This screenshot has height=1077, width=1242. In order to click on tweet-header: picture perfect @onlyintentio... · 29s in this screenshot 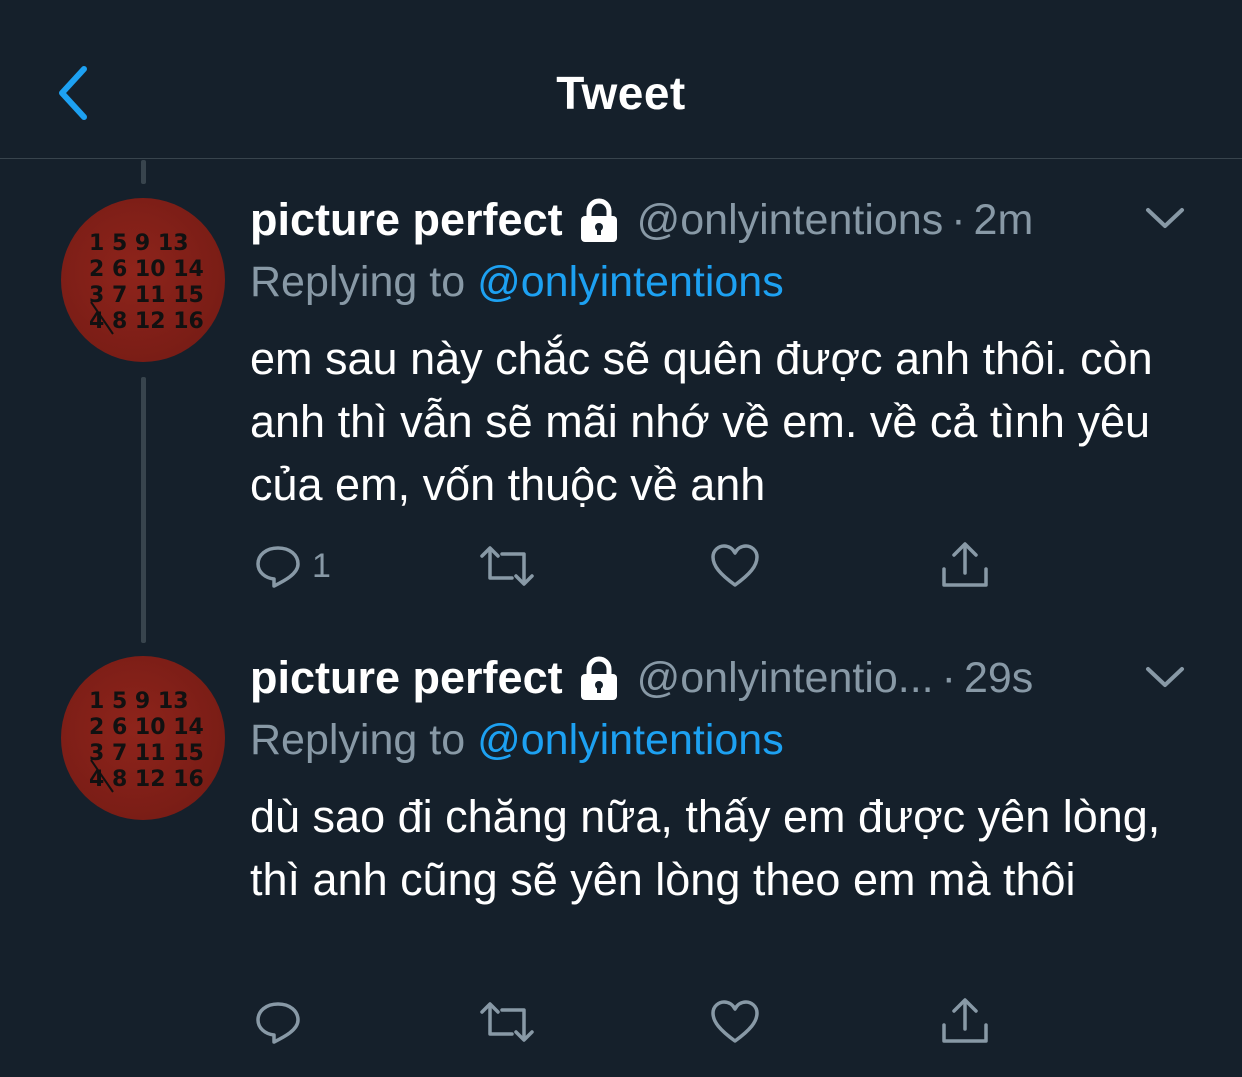, I will do `click(690, 678)`.